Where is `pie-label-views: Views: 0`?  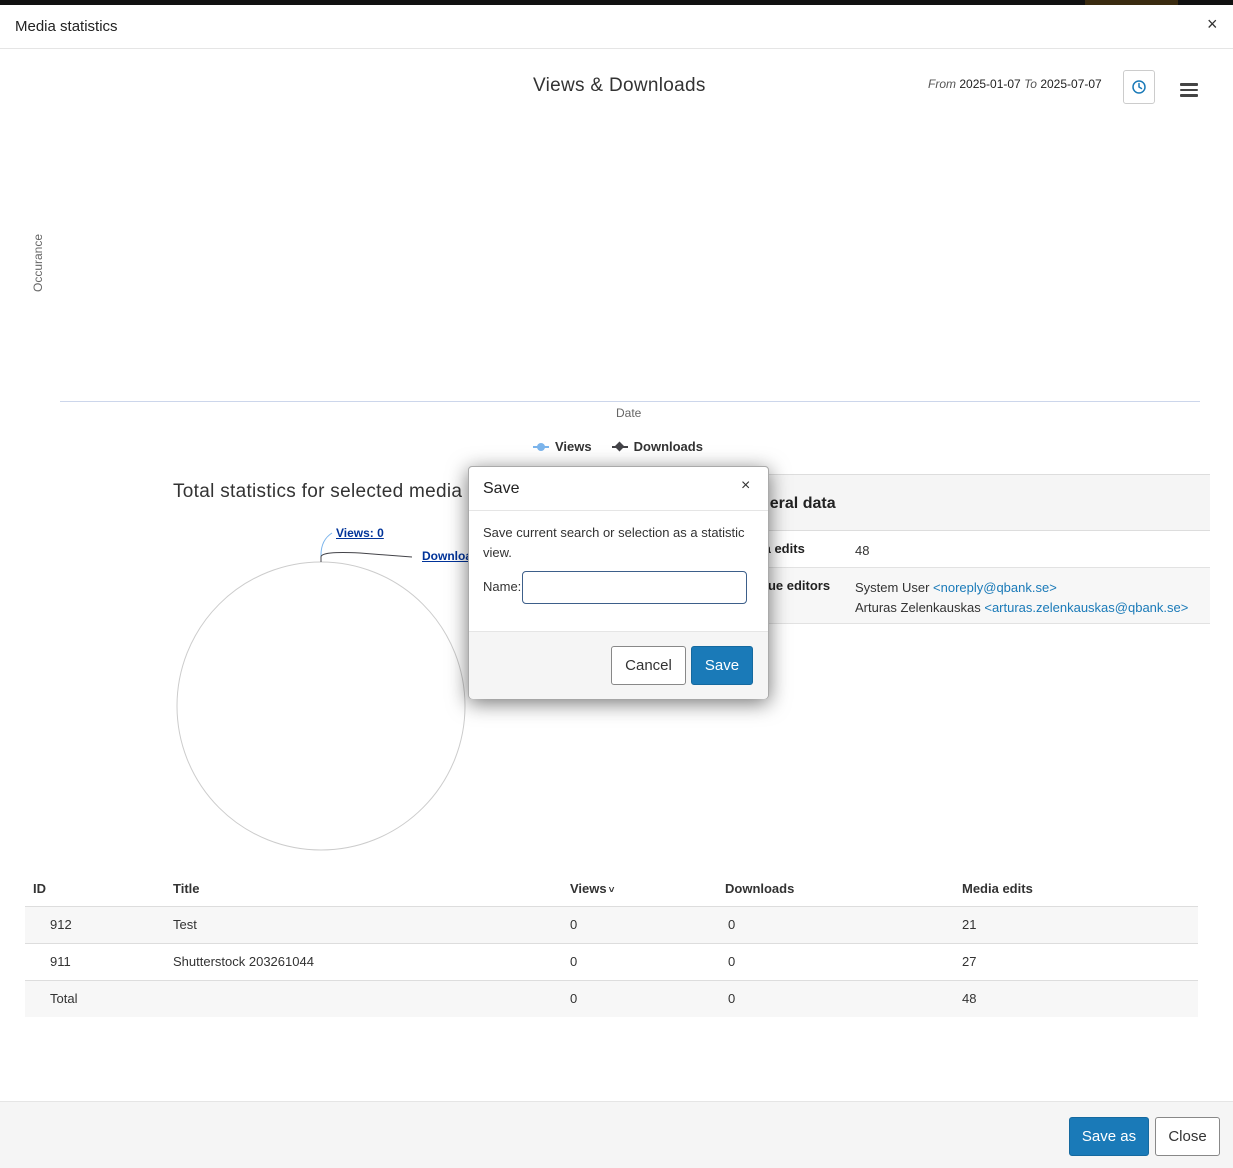
pie-label-views: Views: 0 is located at coordinates (360, 533).